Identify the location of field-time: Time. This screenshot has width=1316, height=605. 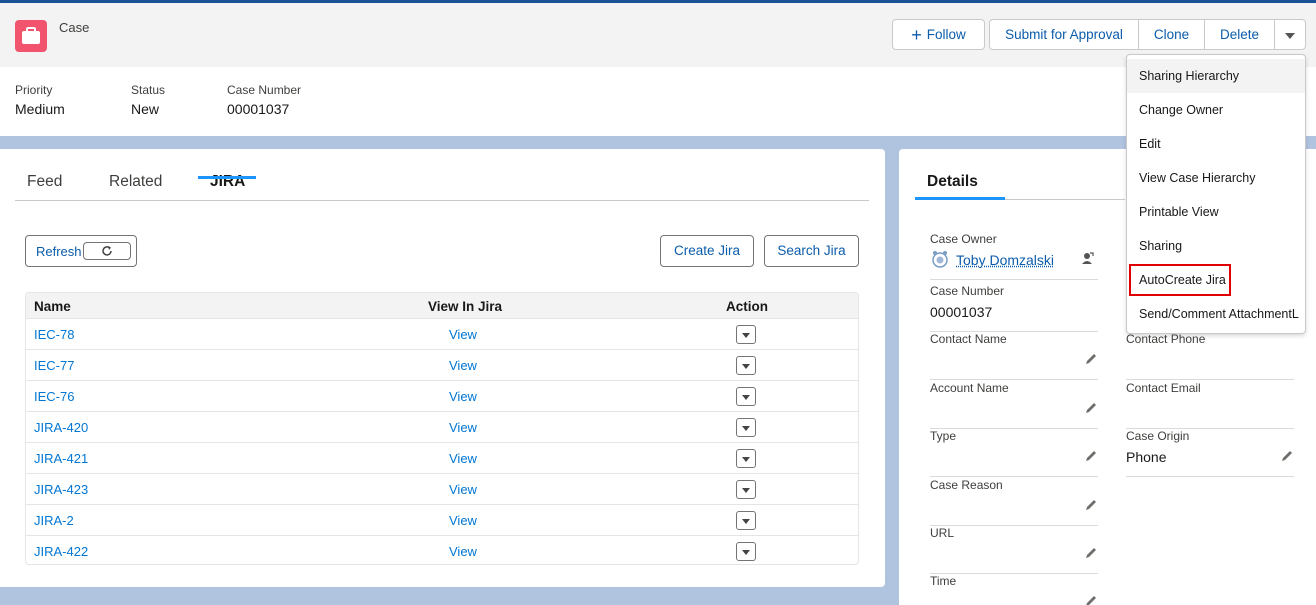
(1014, 589).